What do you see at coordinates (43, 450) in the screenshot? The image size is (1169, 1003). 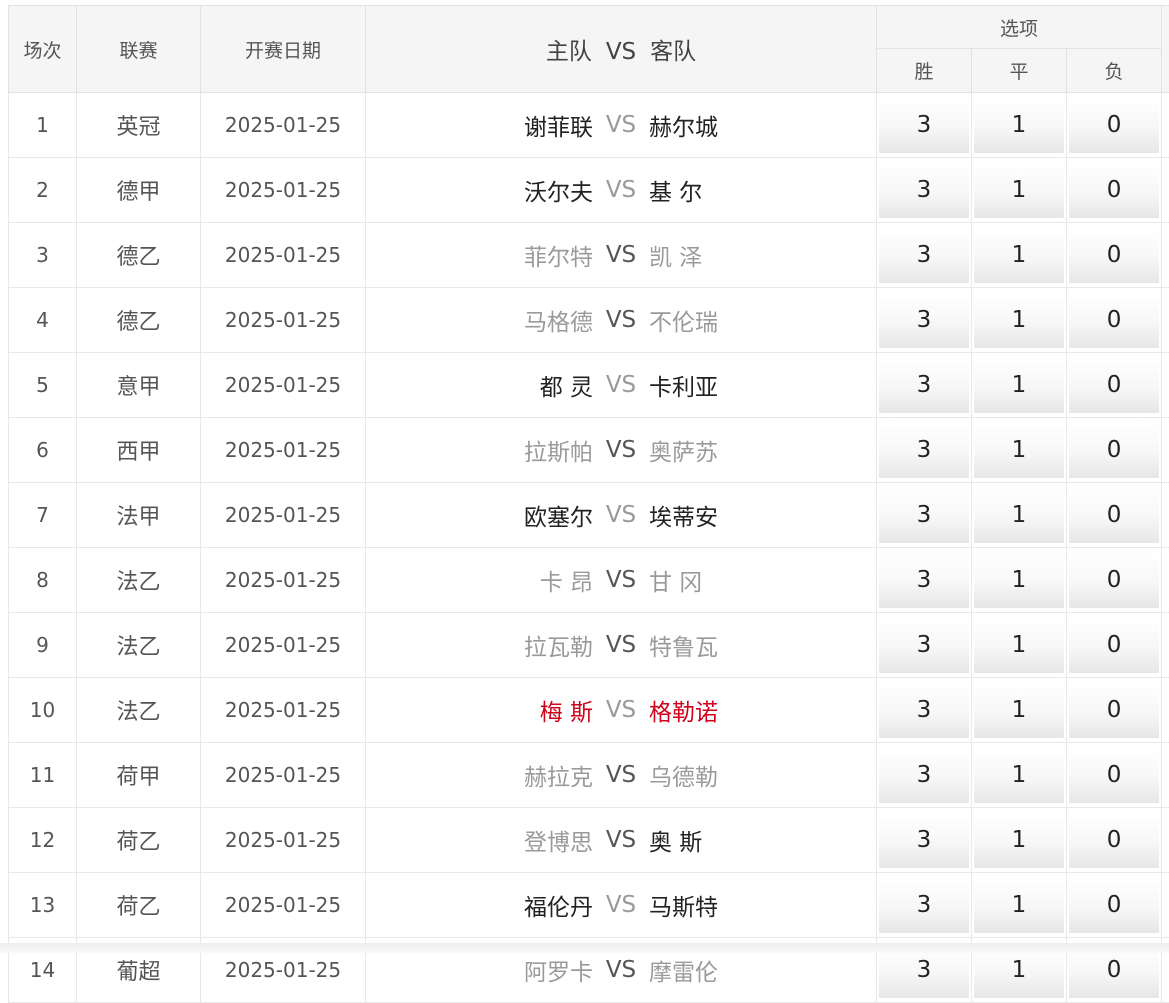 I see `match-number: 6` at bounding box center [43, 450].